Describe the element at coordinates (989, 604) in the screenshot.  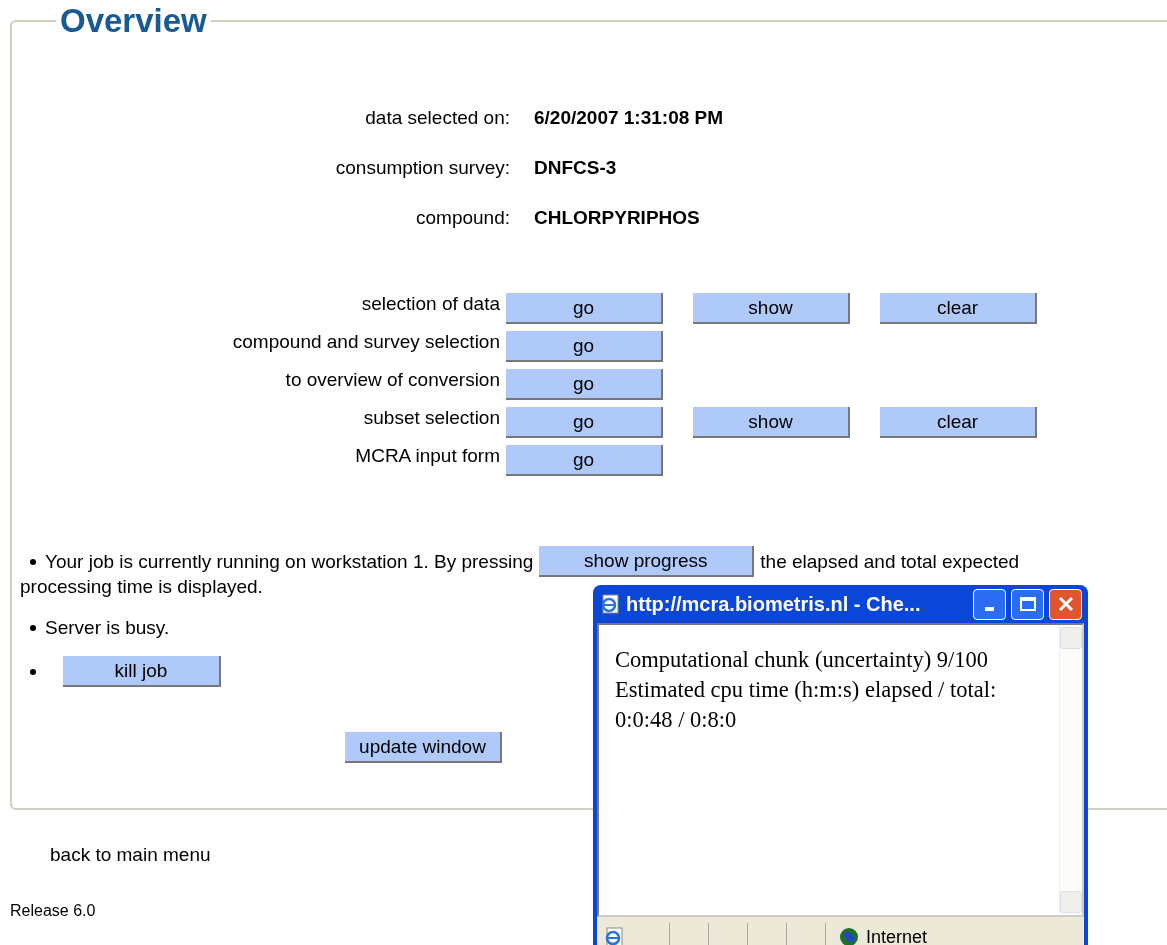
I see `minimize-button` at that location.